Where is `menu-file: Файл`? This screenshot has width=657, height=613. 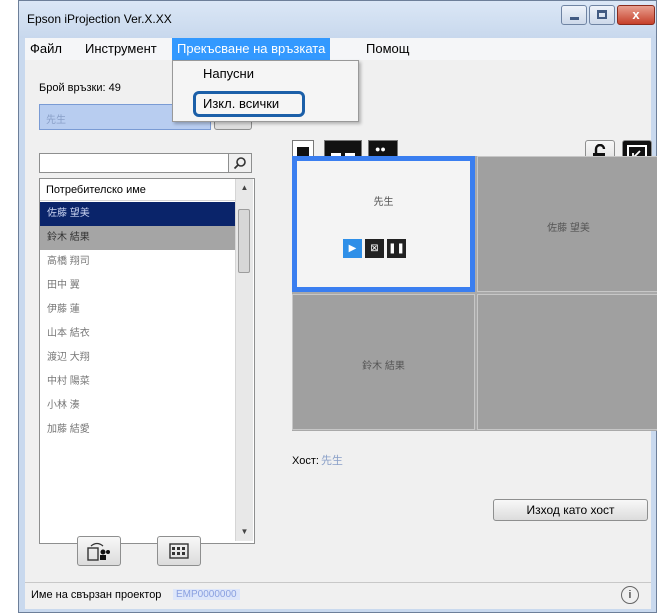 menu-file: Файл is located at coordinates (46, 49).